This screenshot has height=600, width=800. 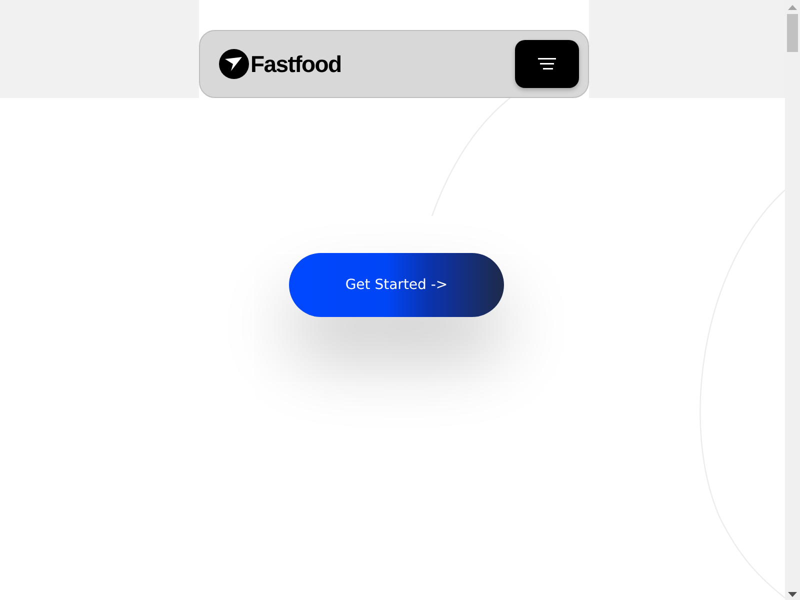 I want to click on scroll-down-icon, so click(x=792, y=594).